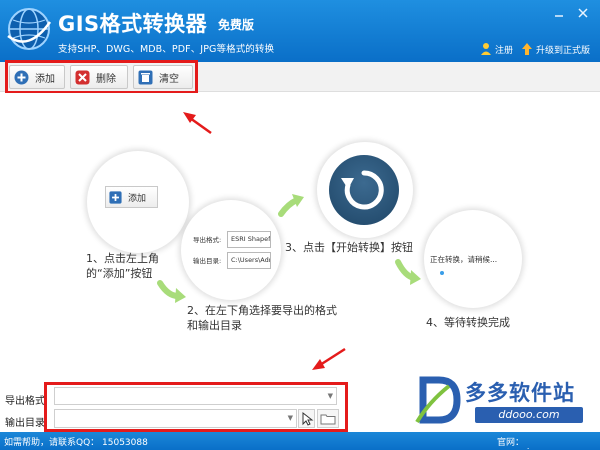  I want to click on help-contact-text: 如需帮助，请联系QQ： 15053088, so click(76, 443).